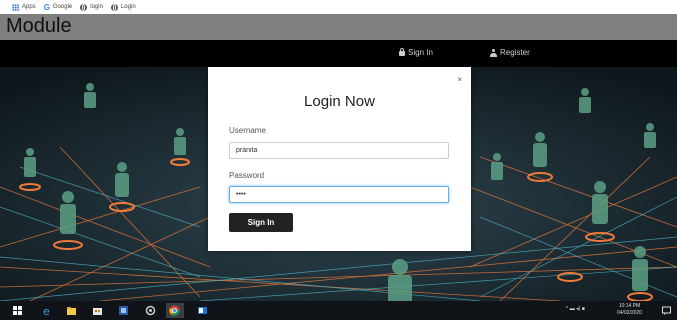  I want to click on bookmark-label: Google, so click(62, 7).